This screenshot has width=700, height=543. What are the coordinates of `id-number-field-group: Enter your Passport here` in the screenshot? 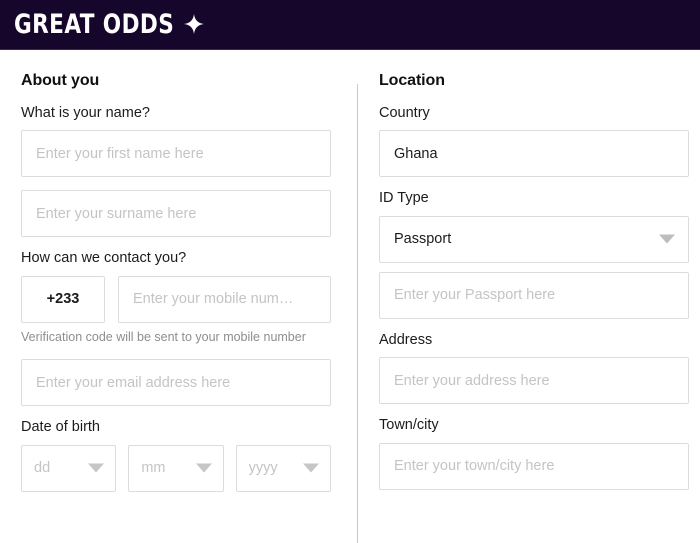 It's located at (534, 295).